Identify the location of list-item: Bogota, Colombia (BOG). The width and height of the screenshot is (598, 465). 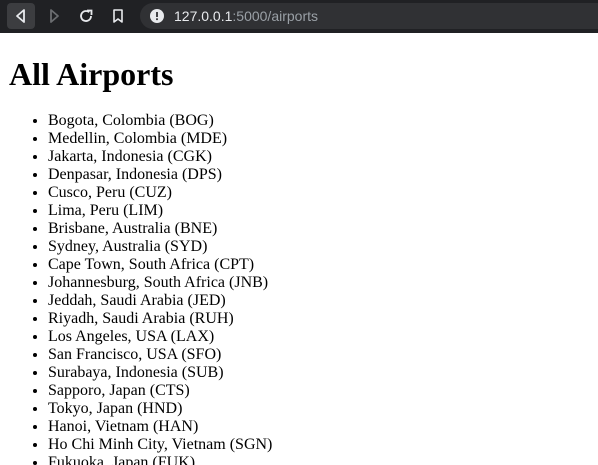
(160, 121).